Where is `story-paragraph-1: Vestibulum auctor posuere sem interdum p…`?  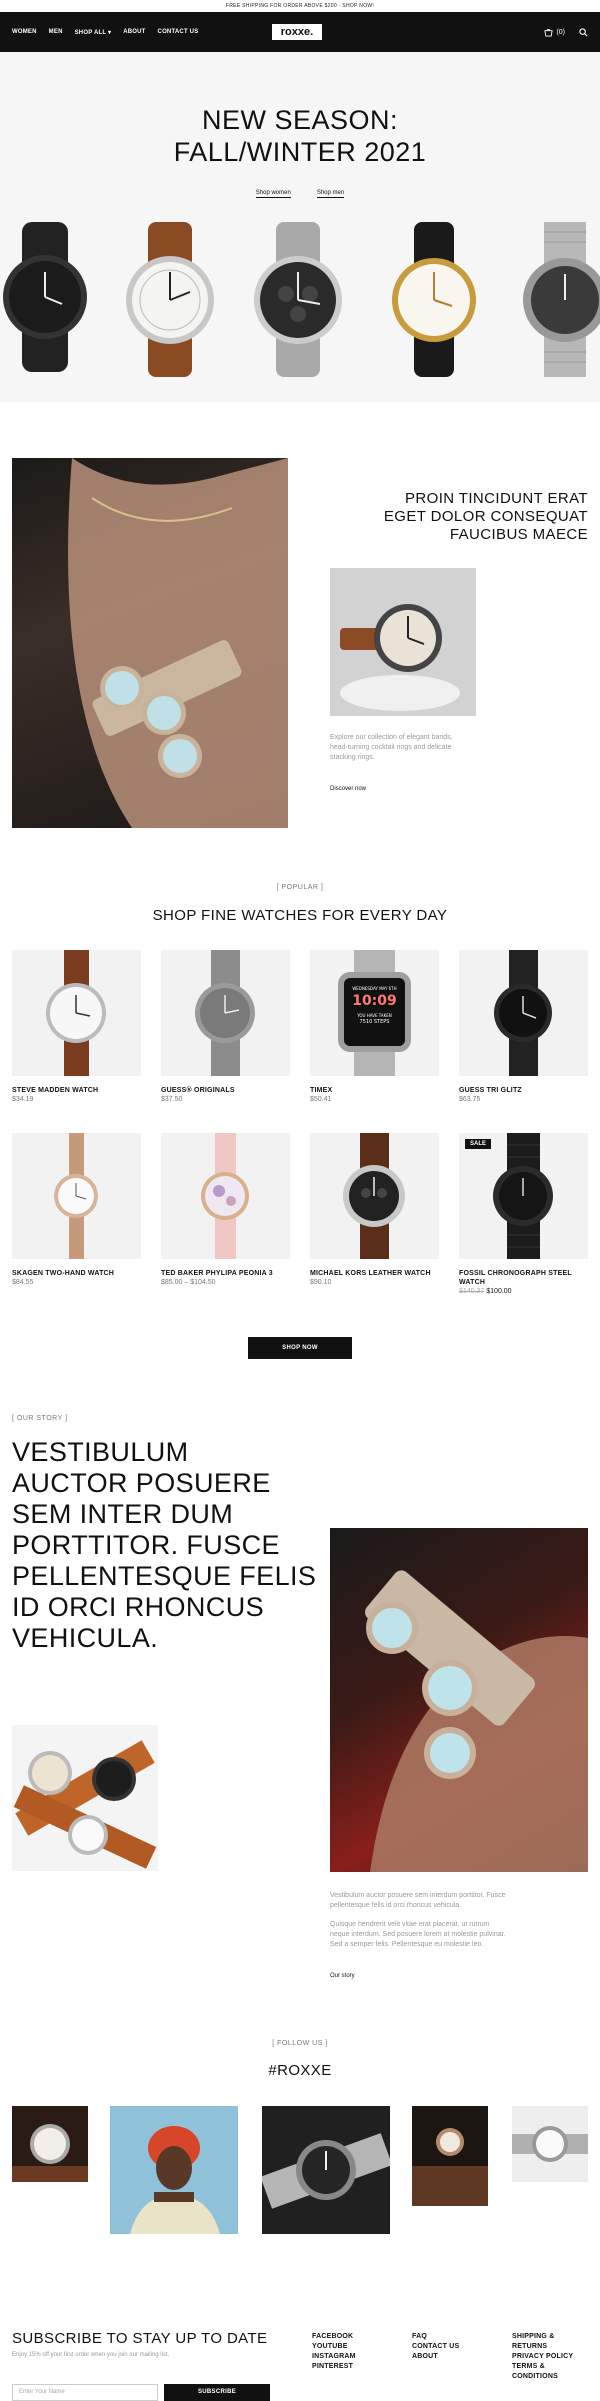 story-paragraph-1: Vestibulum auctor posuere sem interdum p… is located at coordinates (418, 1900).